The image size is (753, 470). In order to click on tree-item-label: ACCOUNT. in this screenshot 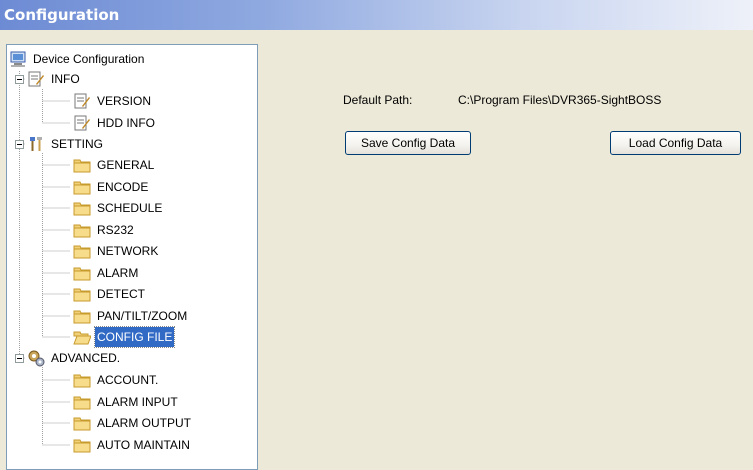, I will do `click(128, 380)`.